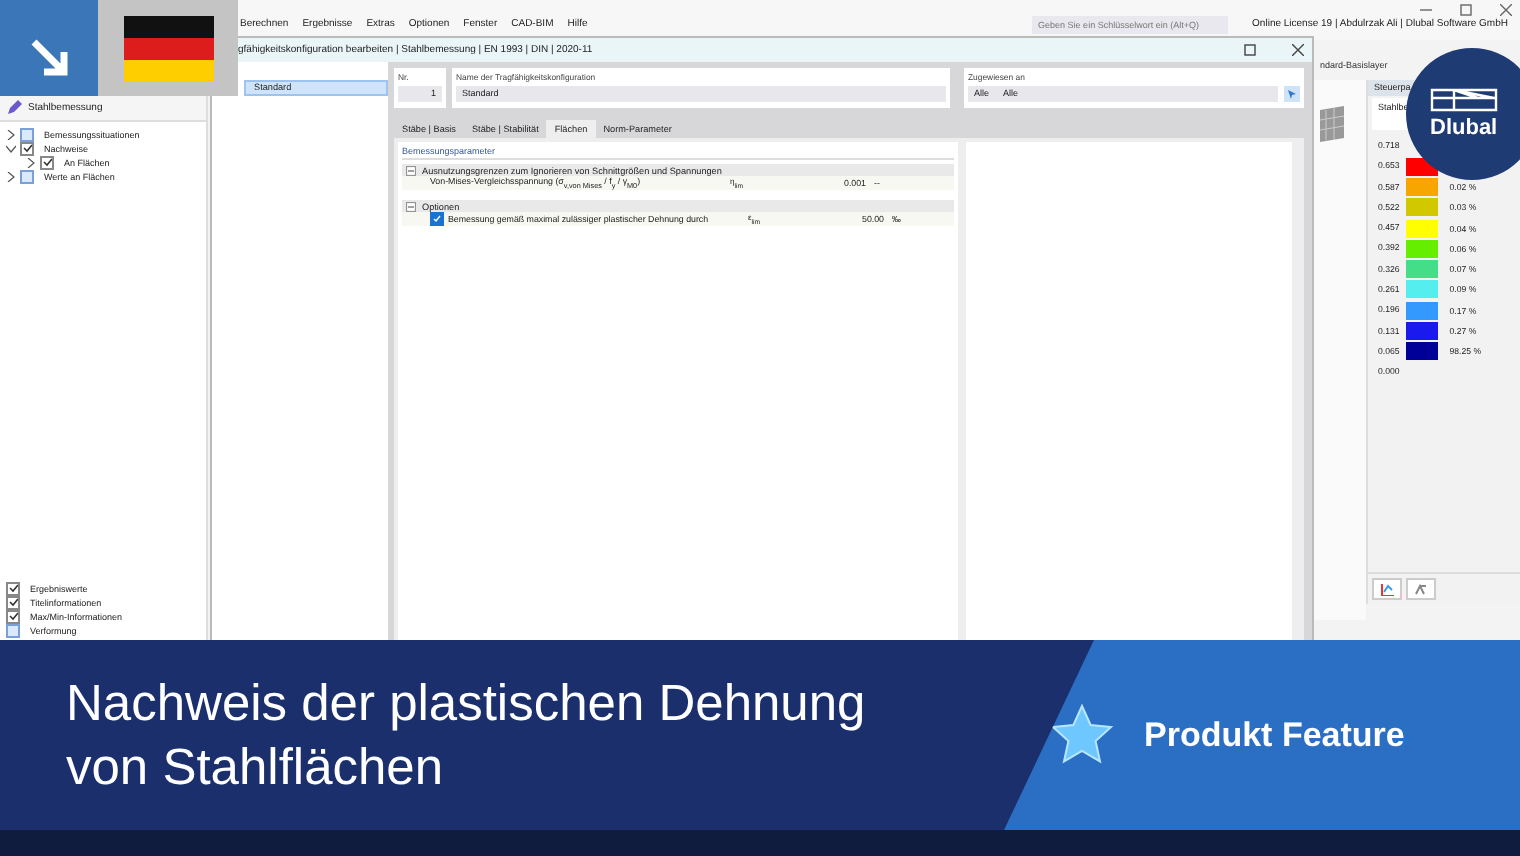 Image resolution: width=1520 pixels, height=856 pixels. I want to click on tag-text: Produkt Feature, so click(1274, 735).